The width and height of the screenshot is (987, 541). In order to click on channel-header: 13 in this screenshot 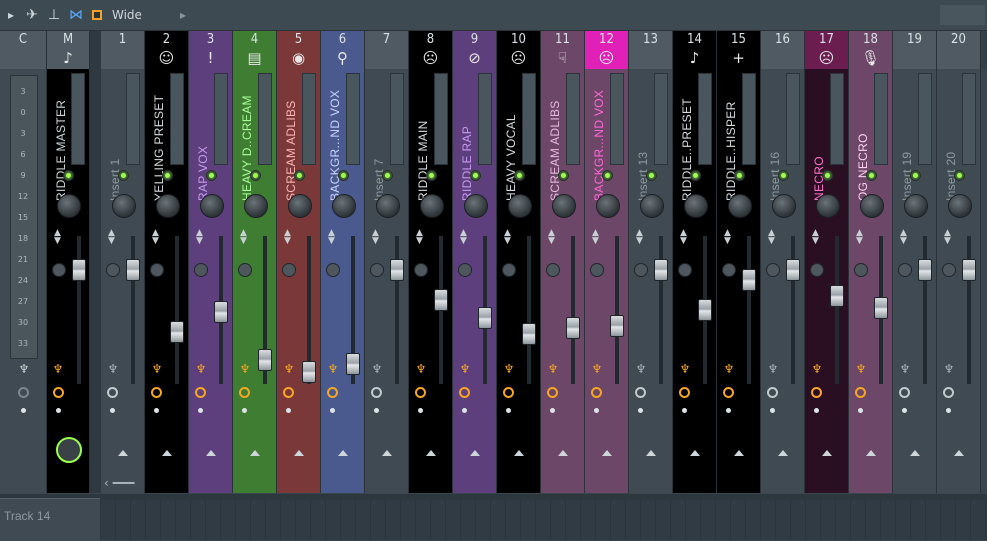, I will do `click(650, 50)`.